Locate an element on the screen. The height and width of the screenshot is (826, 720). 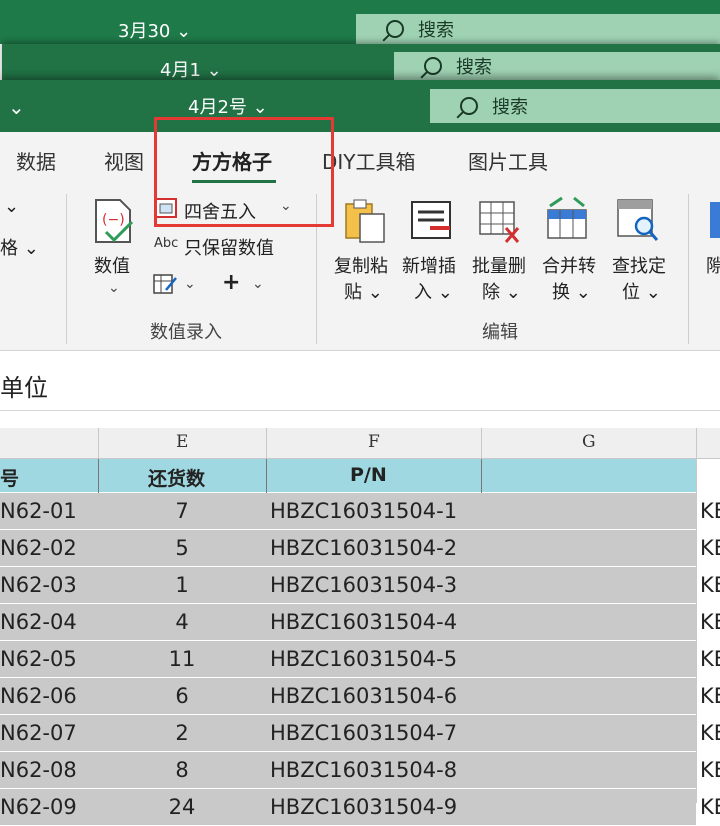
ribbon-tabs: 数据 视图 方方格子 DIY工具箱 图片工具 is located at coordinates (360, 158).